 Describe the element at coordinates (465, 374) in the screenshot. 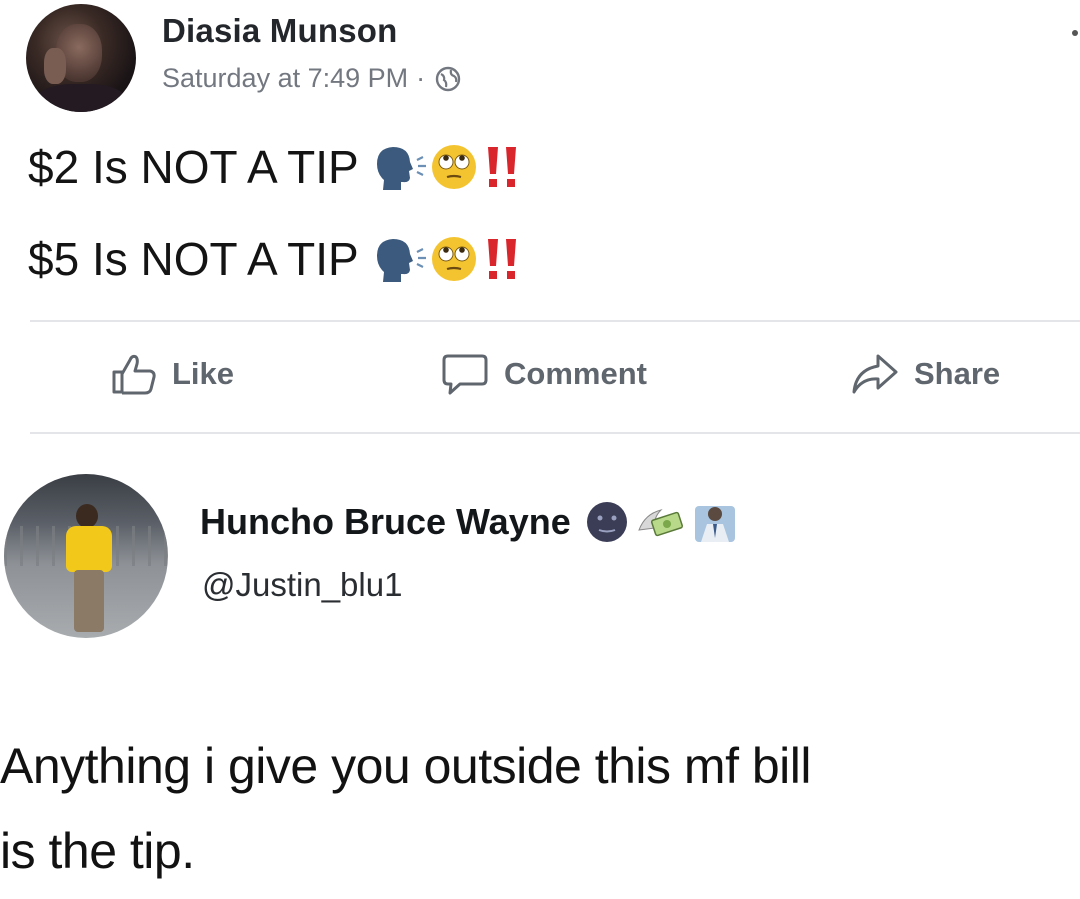

I see `comment-icon` at that location.